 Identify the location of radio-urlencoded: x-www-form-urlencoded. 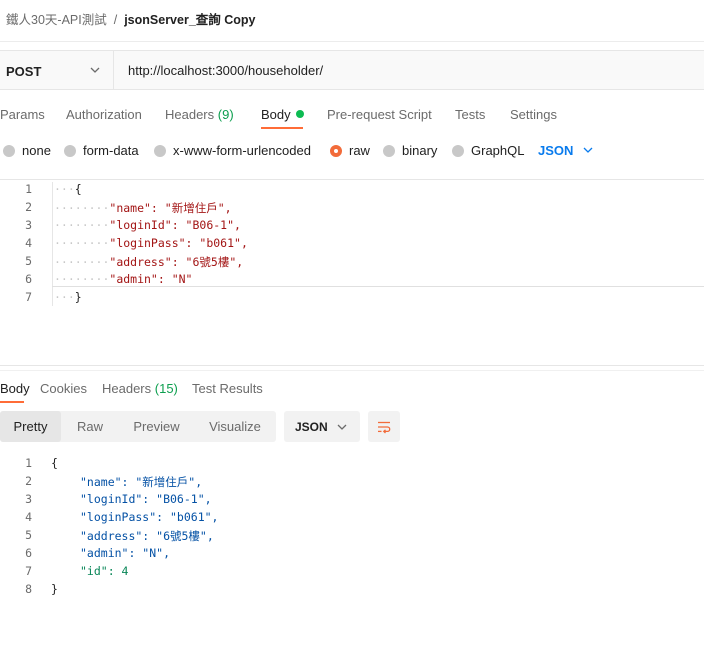
(232, 150).